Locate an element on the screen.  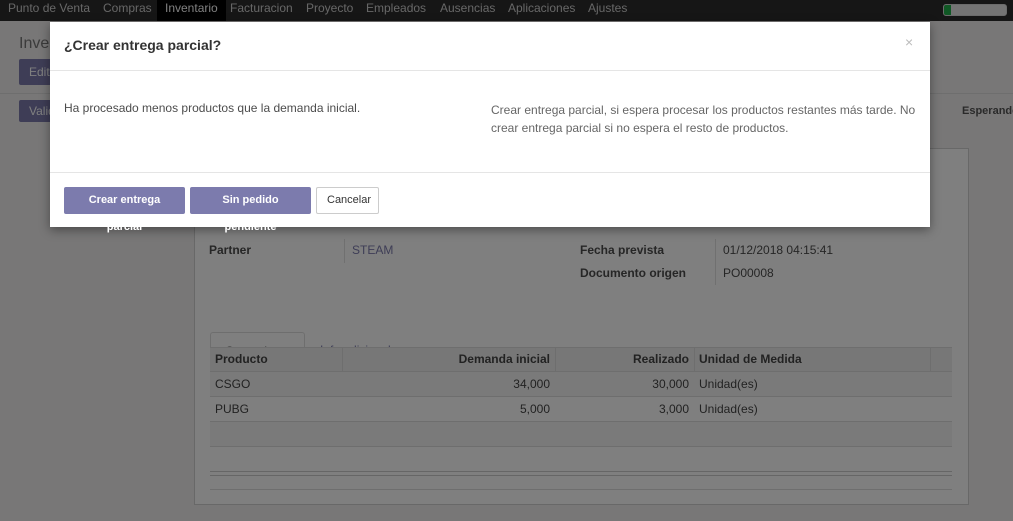
close-icon: × is located at coordinates (909, 42).